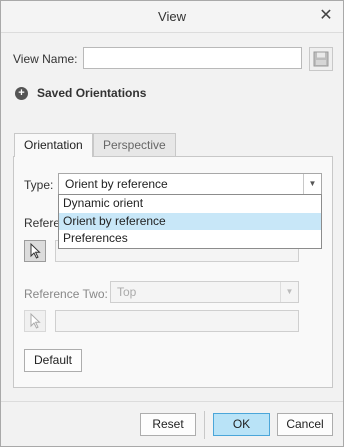 Image resolution: width=344 pixels, height=447 pixels. Describe the element at coordinates (172, 401) in the screenshot. I see `footer-divider` at that location.